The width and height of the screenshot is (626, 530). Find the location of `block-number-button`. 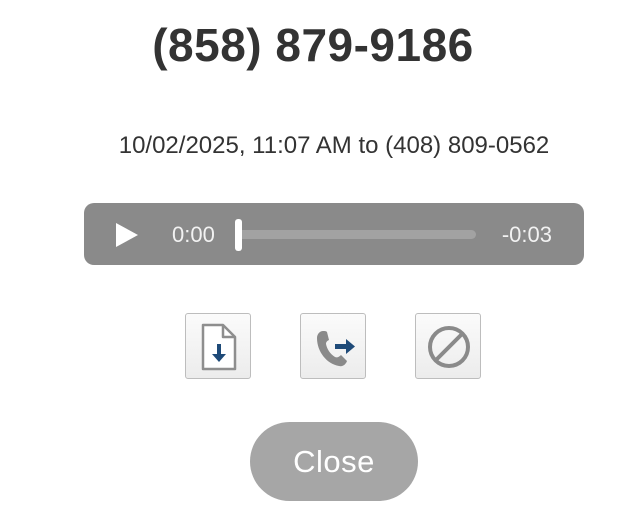

block-number-button is located at coordinates (448, 346).